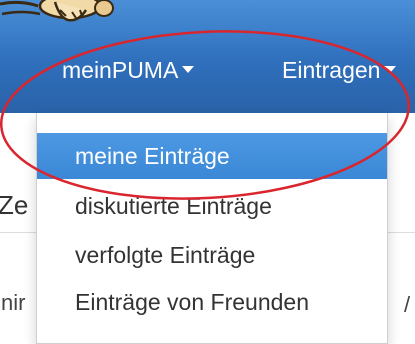 The width and height of the screenshot is (415, 344). I want to click on nav-menu-meinpuma: meinPUMA, so click(128, 70).